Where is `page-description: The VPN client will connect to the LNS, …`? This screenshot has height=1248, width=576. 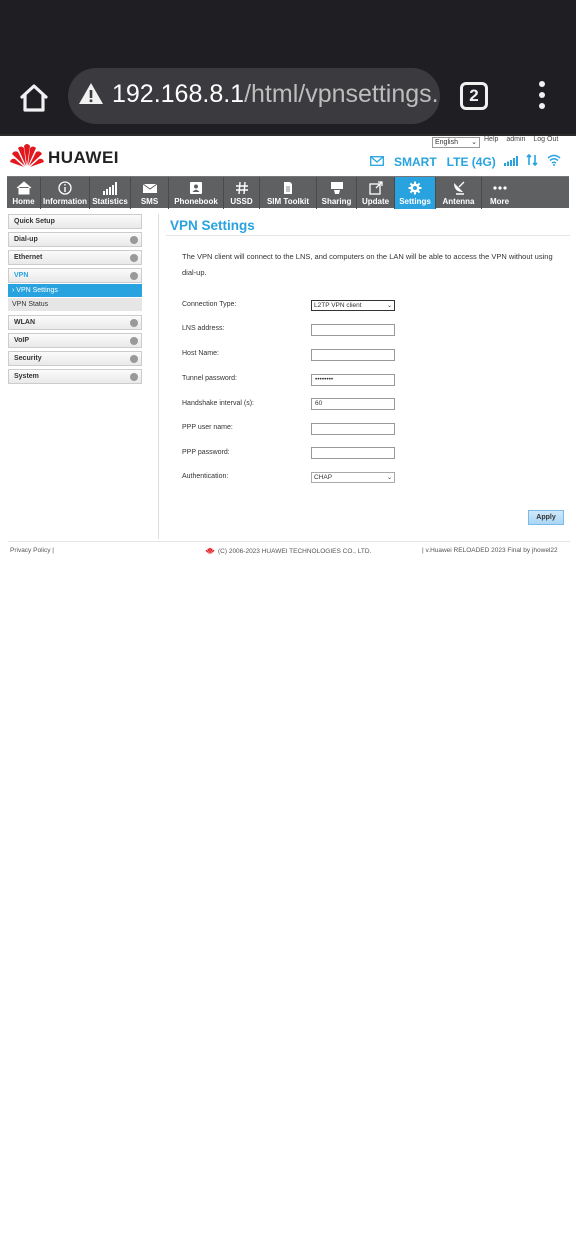 page-description: The VPN client will connect to the LNS, … is located at coordinates (367, 264).